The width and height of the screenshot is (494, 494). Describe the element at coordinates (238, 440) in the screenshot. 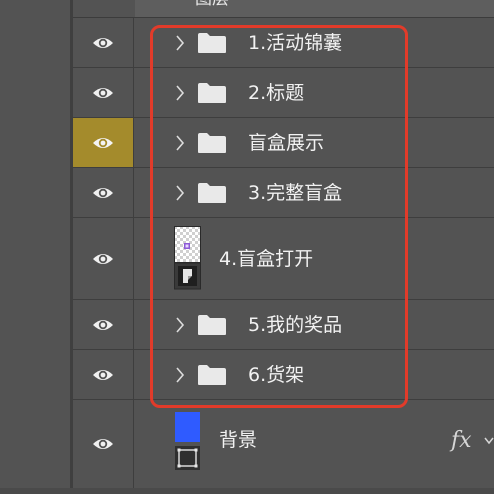

I see `layer-name: 背景` at that location.